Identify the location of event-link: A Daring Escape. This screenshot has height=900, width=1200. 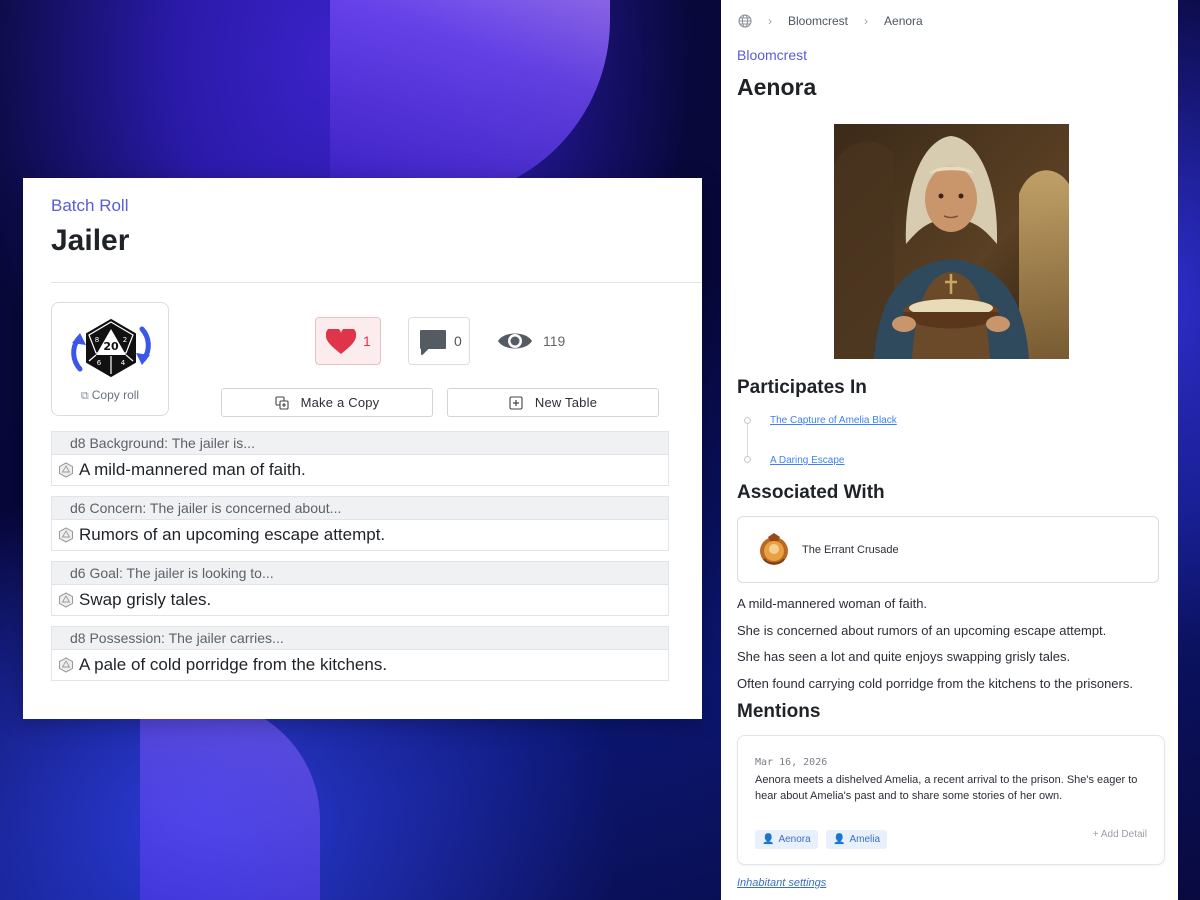
(807, 460).